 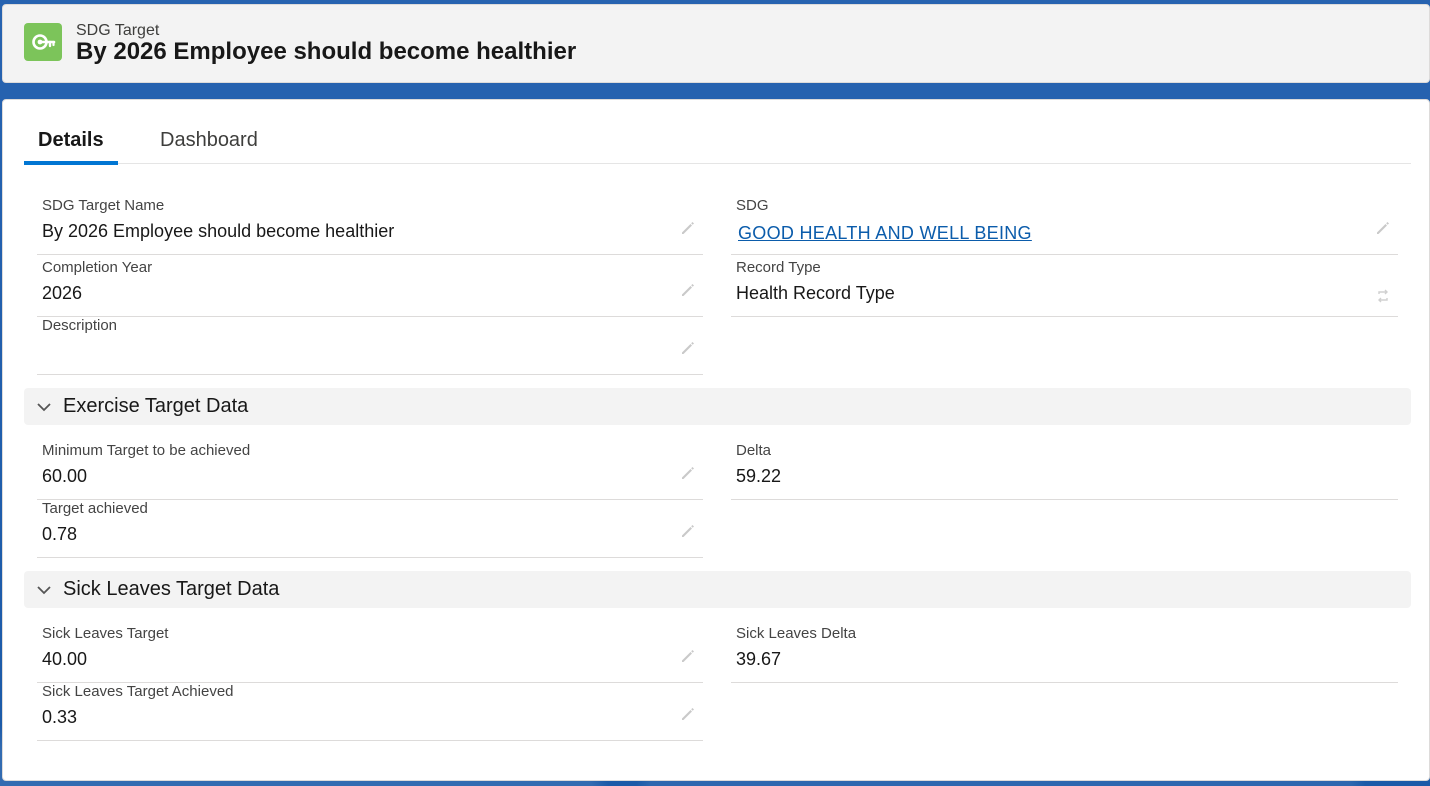 I want to click on field-label: Completion Year, so click(x=97, y=267).